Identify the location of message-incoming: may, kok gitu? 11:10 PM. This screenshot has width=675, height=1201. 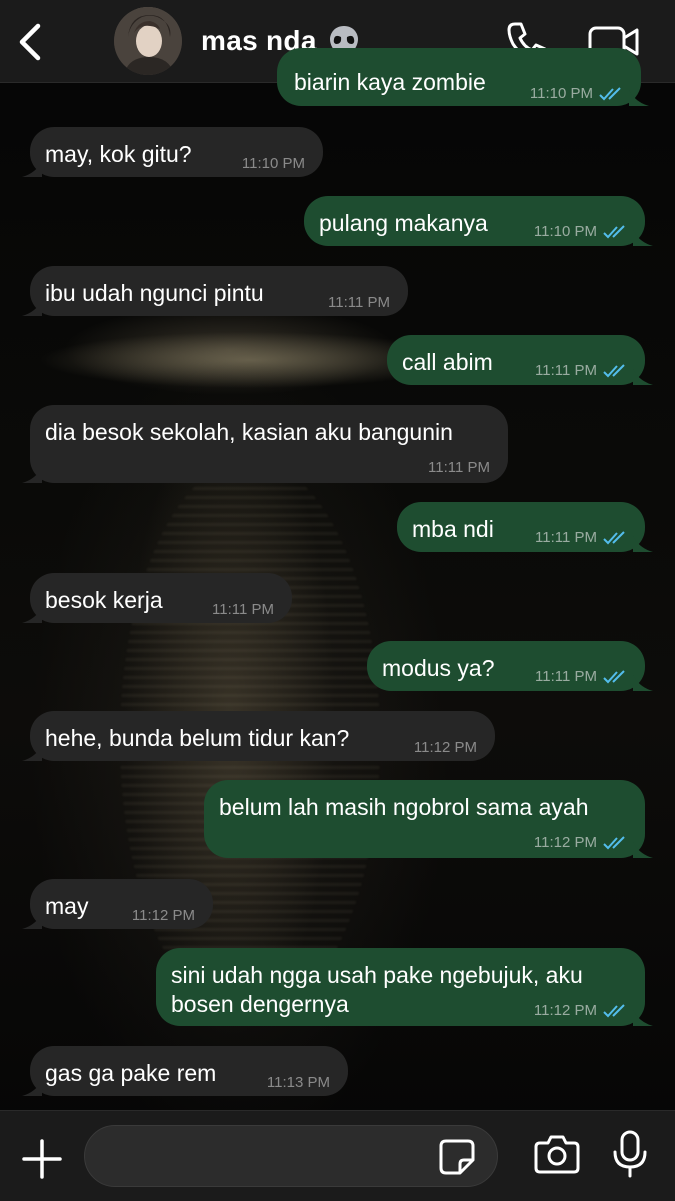
(172, 152).